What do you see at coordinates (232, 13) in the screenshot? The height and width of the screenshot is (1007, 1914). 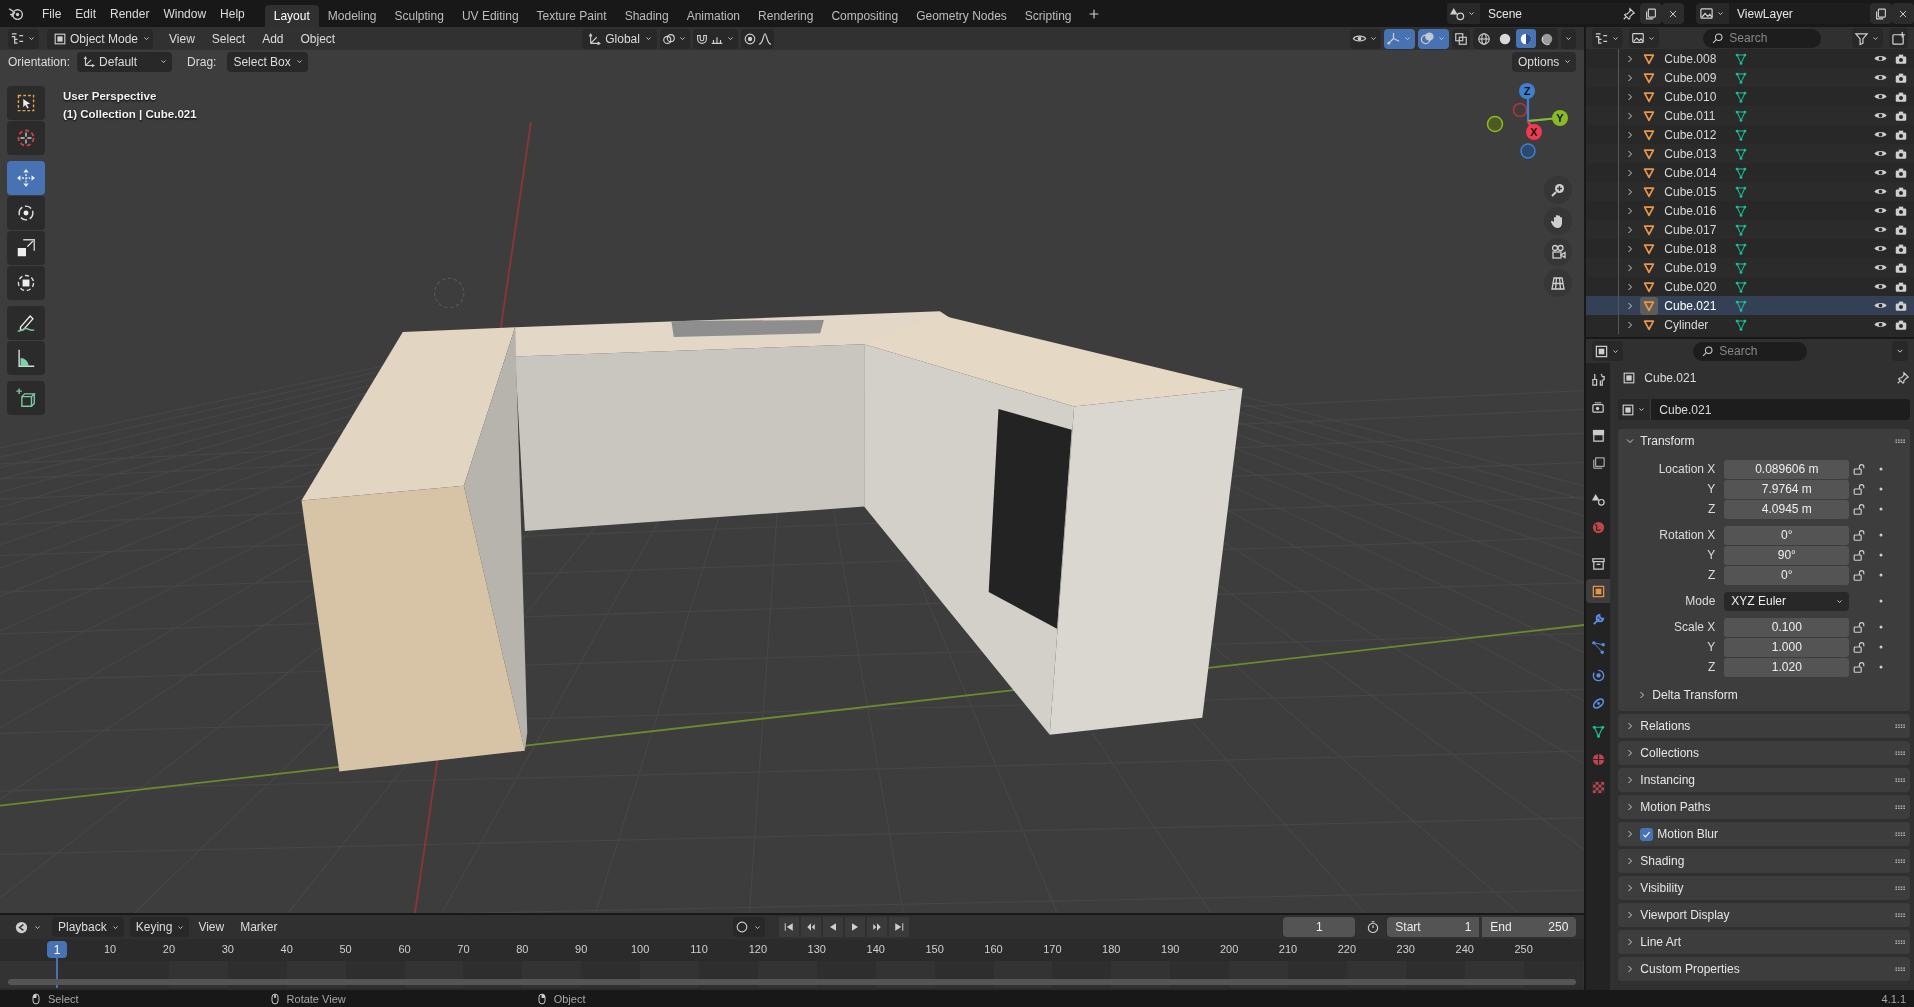 I see `menu-item: Help` at bounding box center [232, 13].